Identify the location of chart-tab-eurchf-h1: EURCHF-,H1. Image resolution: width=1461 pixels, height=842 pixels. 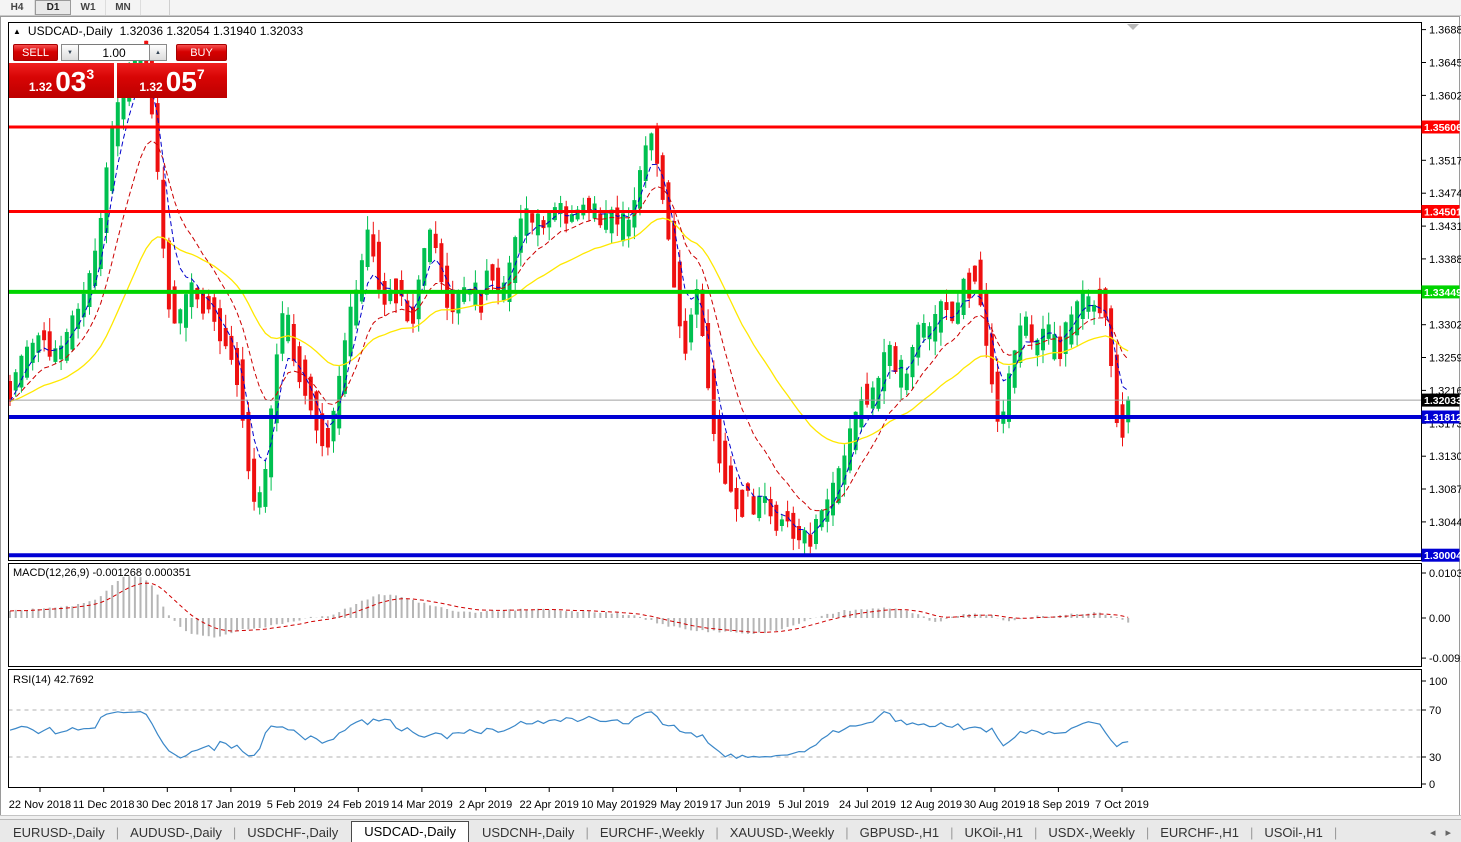
(1199, 832).